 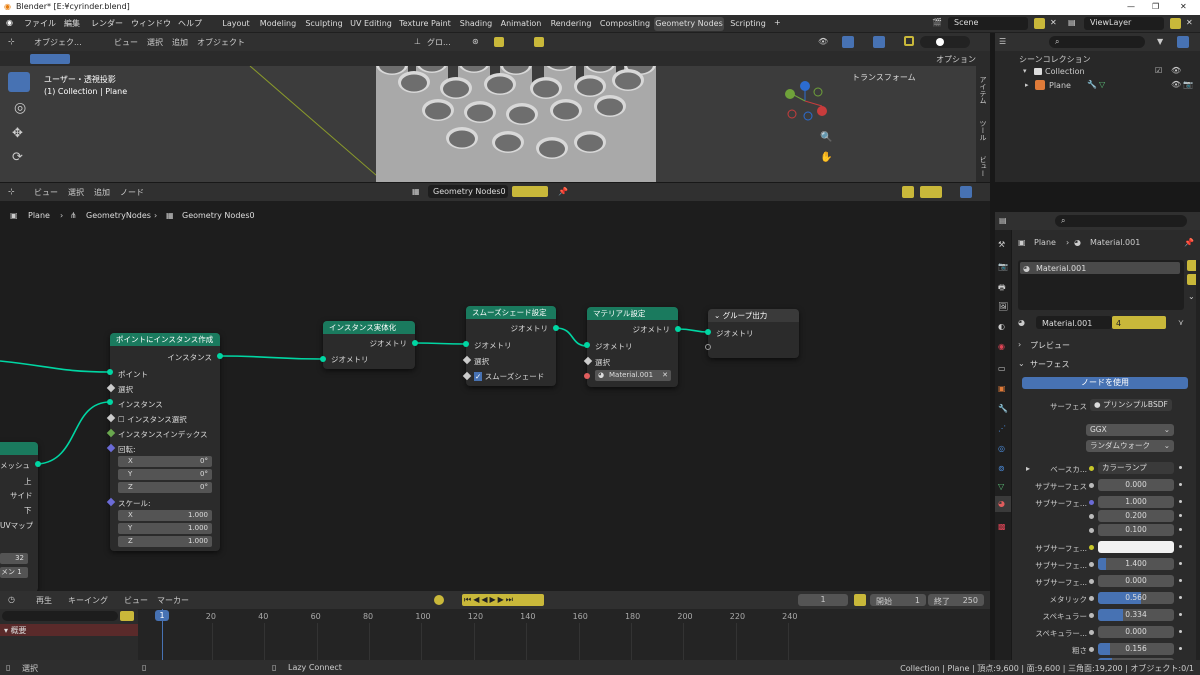 What do you see at coordinates (1002, 388) in the screenshot?
I see `object-tab-icon: ▣` at bounding box center [1002, 388].